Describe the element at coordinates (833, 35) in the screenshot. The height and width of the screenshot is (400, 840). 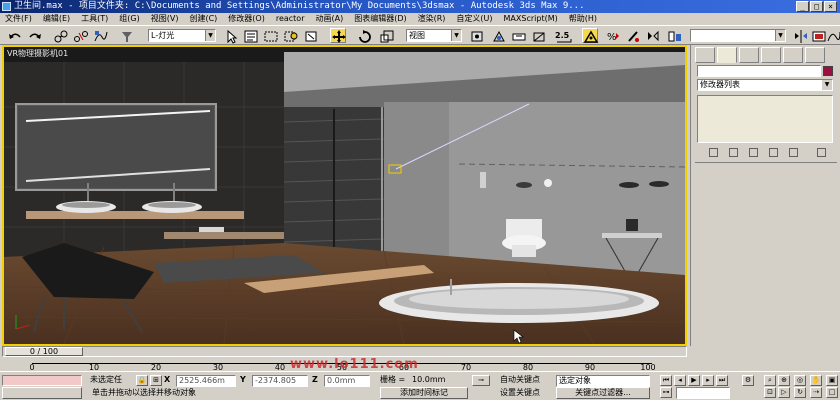
I see `curve-editor-icon` at that location.